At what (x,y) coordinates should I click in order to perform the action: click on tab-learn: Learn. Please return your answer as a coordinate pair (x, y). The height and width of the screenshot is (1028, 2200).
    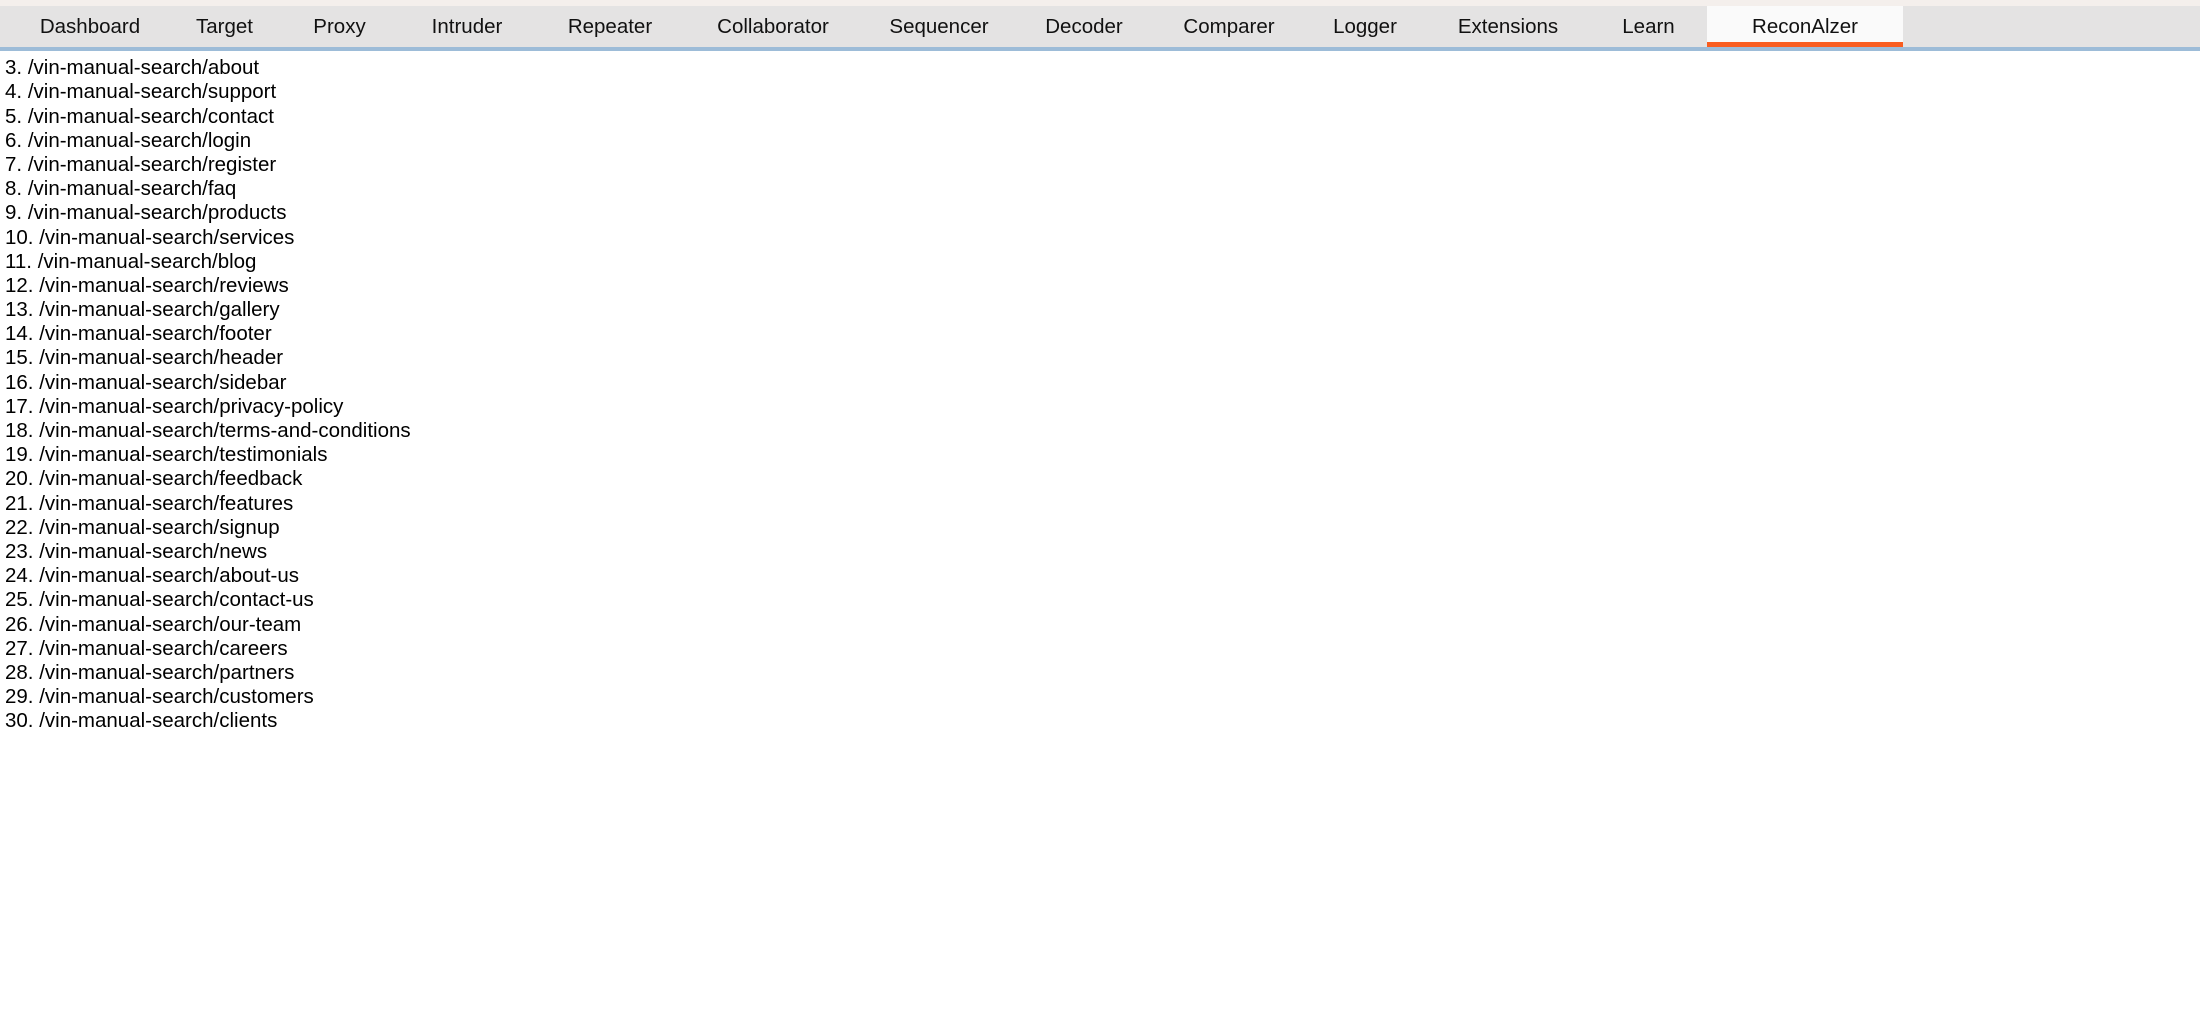
    Looking at the image, I should click on (1648, 26).